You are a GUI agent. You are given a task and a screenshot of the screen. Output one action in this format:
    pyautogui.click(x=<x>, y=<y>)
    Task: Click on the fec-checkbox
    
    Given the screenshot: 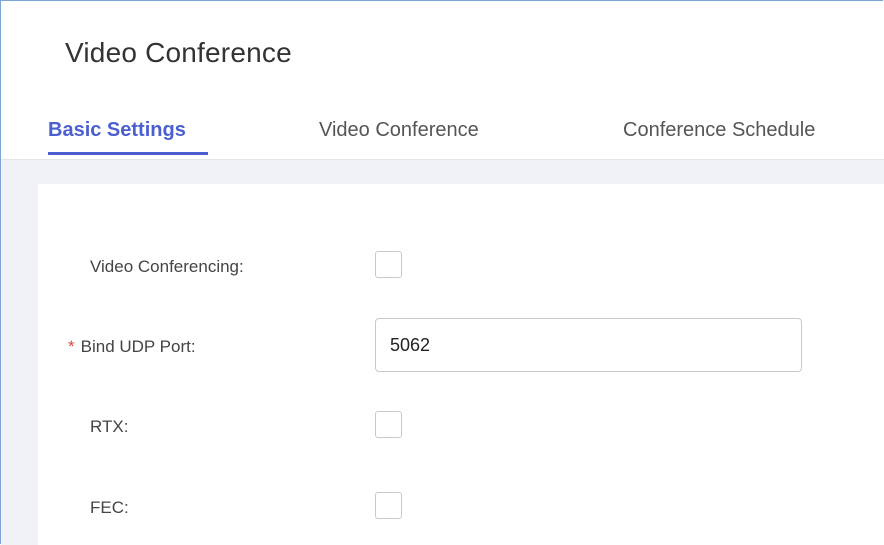 What is the action you would take?
    pyautogui.click(x=388, y=505)
    